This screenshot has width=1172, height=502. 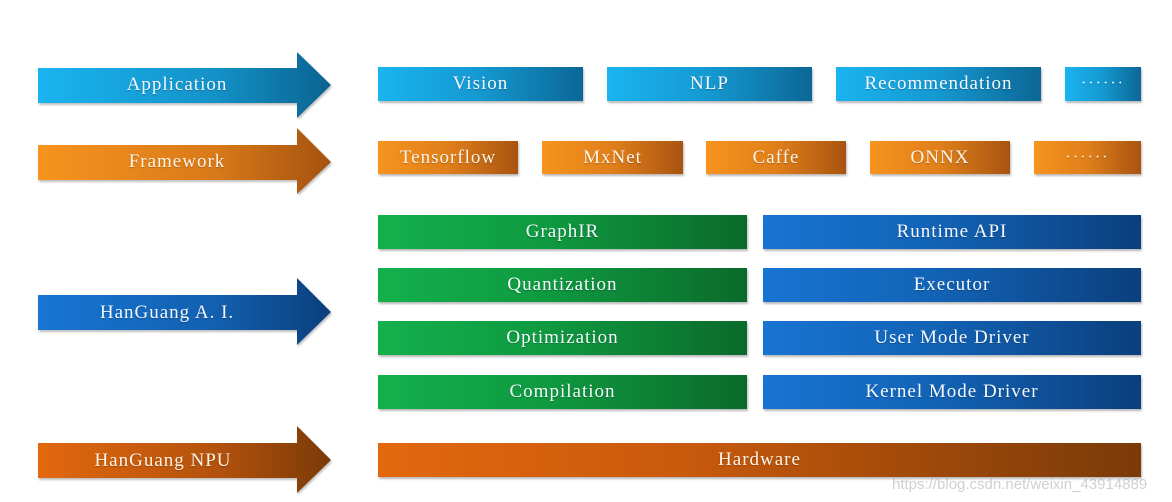 What do you see at coordinates (952, 285) in the screenshot?
I see `runtime-executor: Executor` at bounding box center [952, 285].